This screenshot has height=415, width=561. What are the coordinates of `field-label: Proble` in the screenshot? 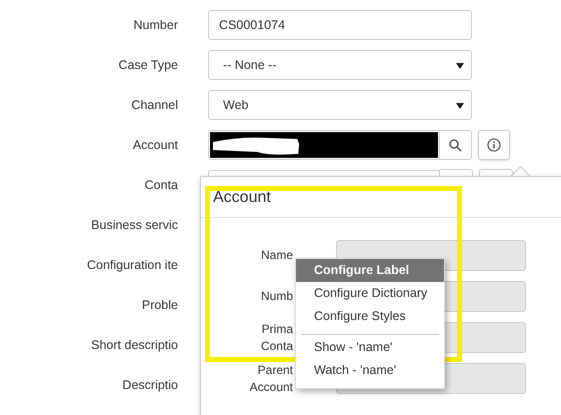 It's located at (159, 305).